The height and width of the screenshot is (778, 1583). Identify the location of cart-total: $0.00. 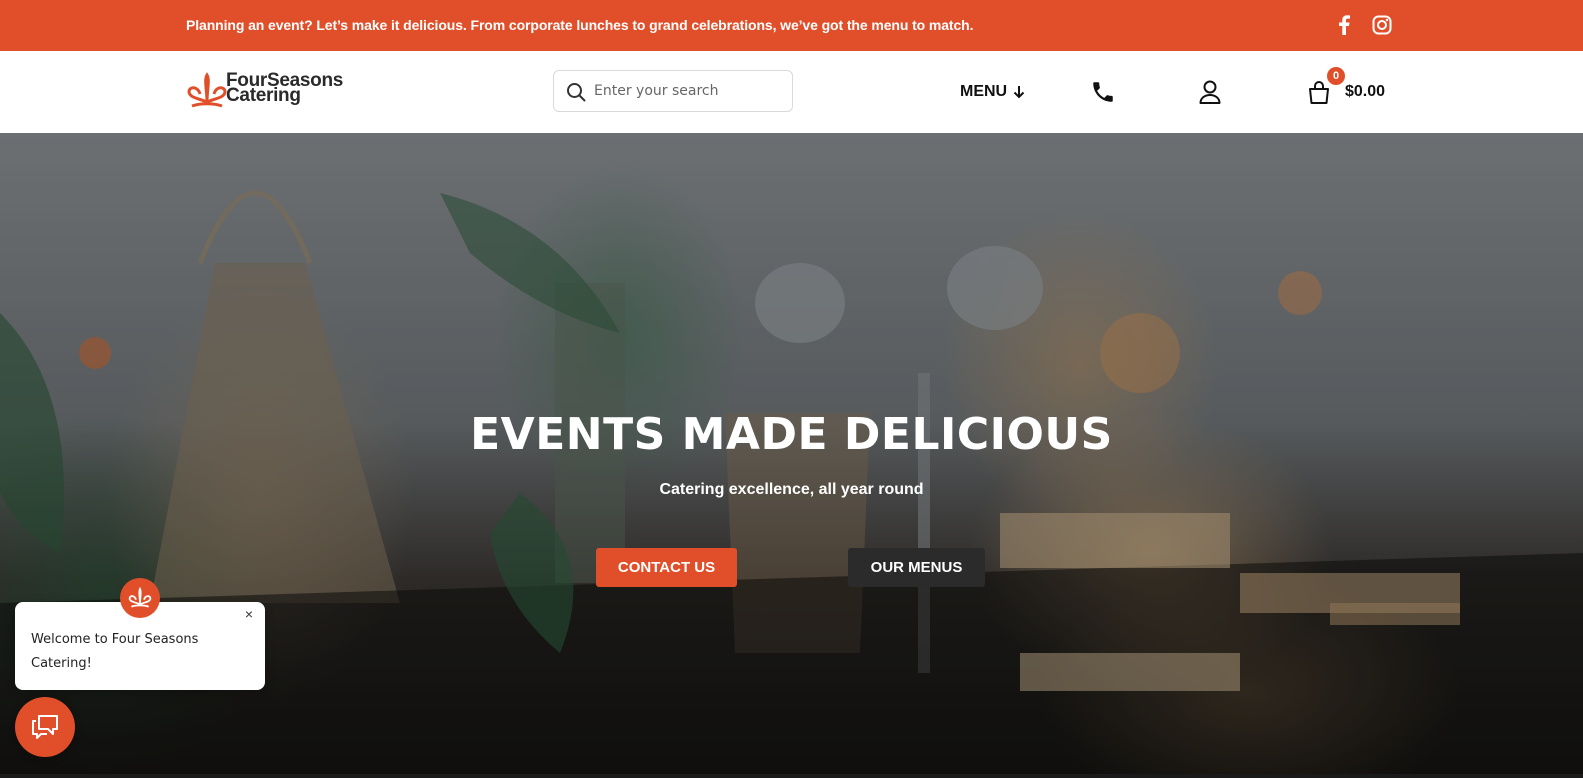
(1365, 92).